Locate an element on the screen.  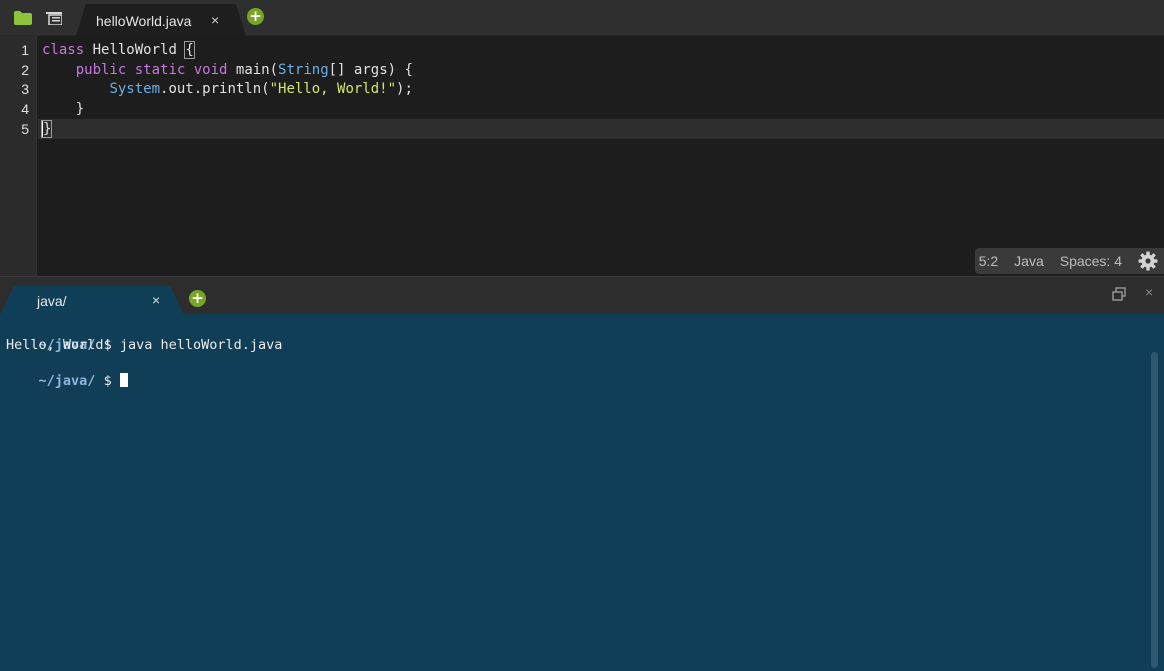
cursor-position: 5:2 is located at coordinates (988, 261).